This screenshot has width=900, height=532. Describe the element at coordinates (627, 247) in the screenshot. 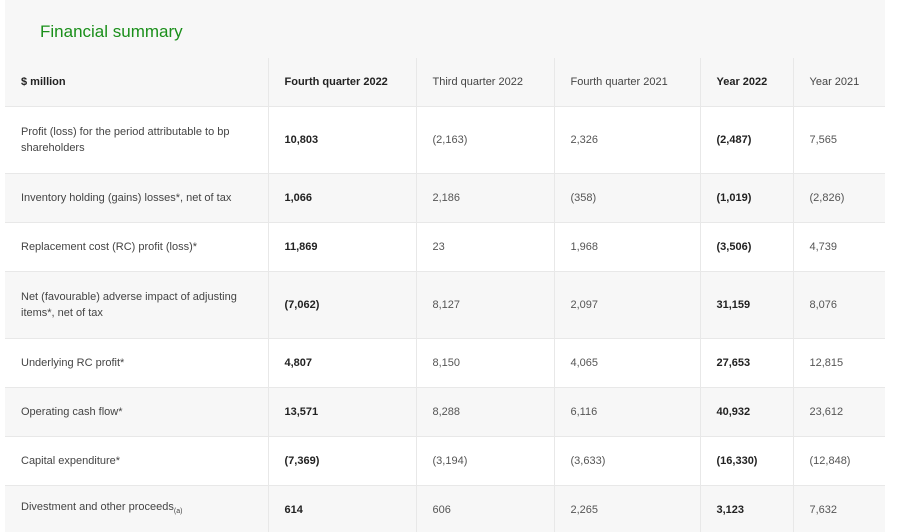

I see `table-cell: 1,968` at that location.